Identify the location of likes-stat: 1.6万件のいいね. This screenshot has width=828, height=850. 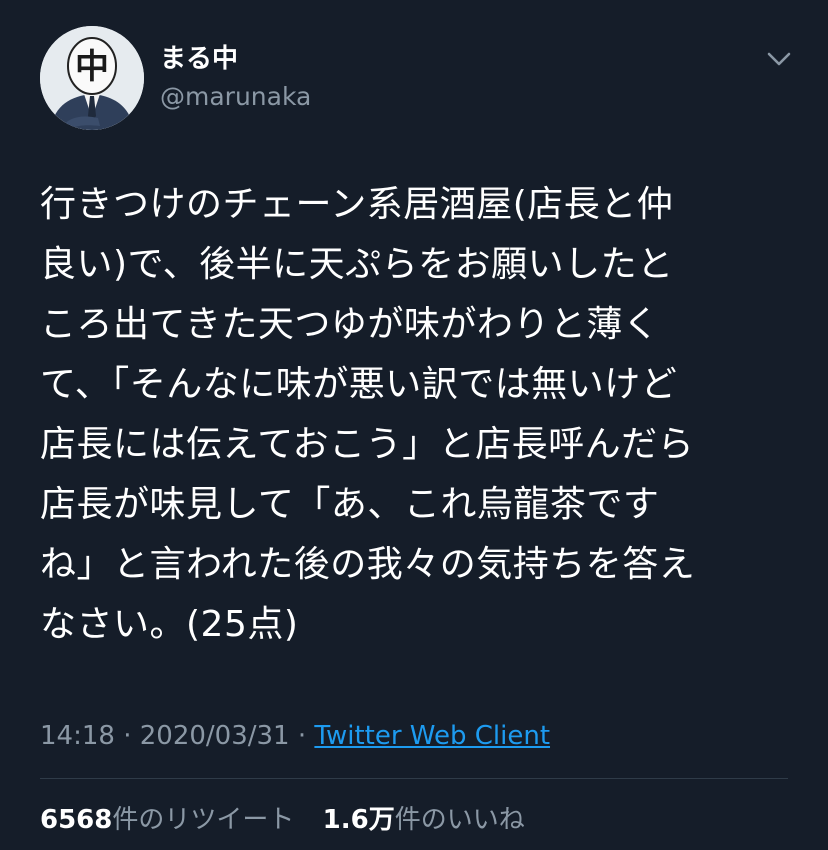
(424, 820).